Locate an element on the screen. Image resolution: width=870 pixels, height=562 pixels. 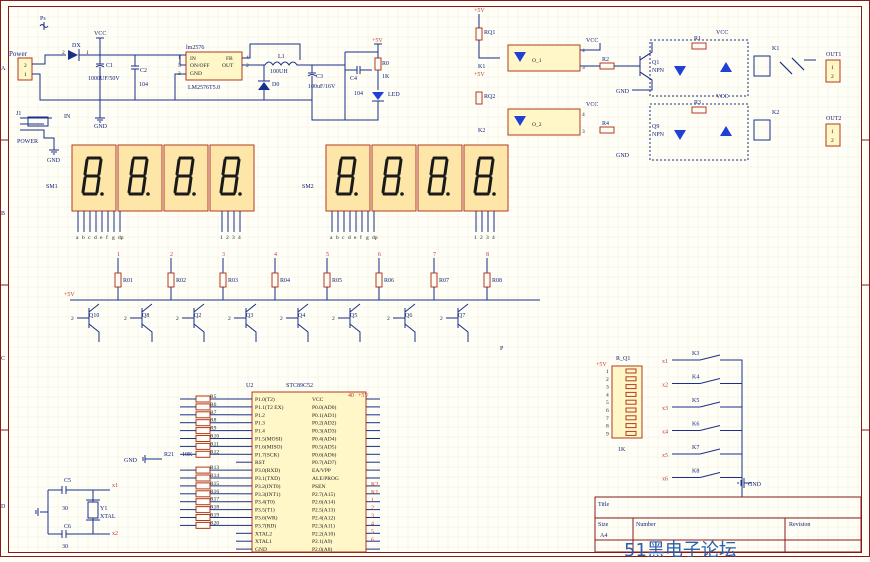
mcu-right-pin: P2.2(A10) is located at coordinates (323, 533).